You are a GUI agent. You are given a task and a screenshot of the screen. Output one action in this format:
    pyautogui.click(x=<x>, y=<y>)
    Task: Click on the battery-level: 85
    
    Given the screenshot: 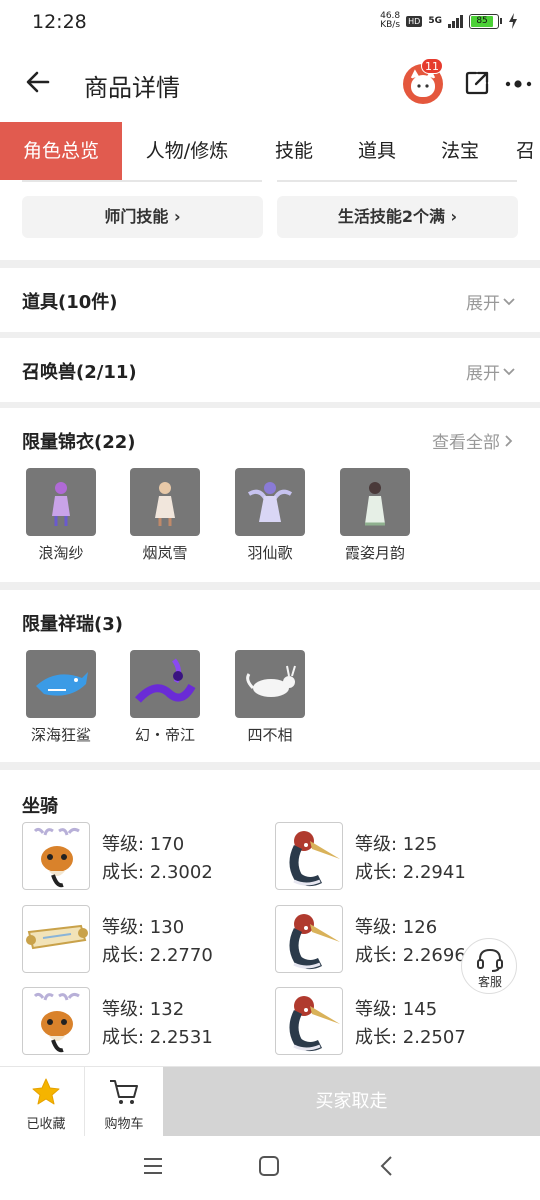 What is the action you would take?
    pyautogui.click(x=482, y=21)
    